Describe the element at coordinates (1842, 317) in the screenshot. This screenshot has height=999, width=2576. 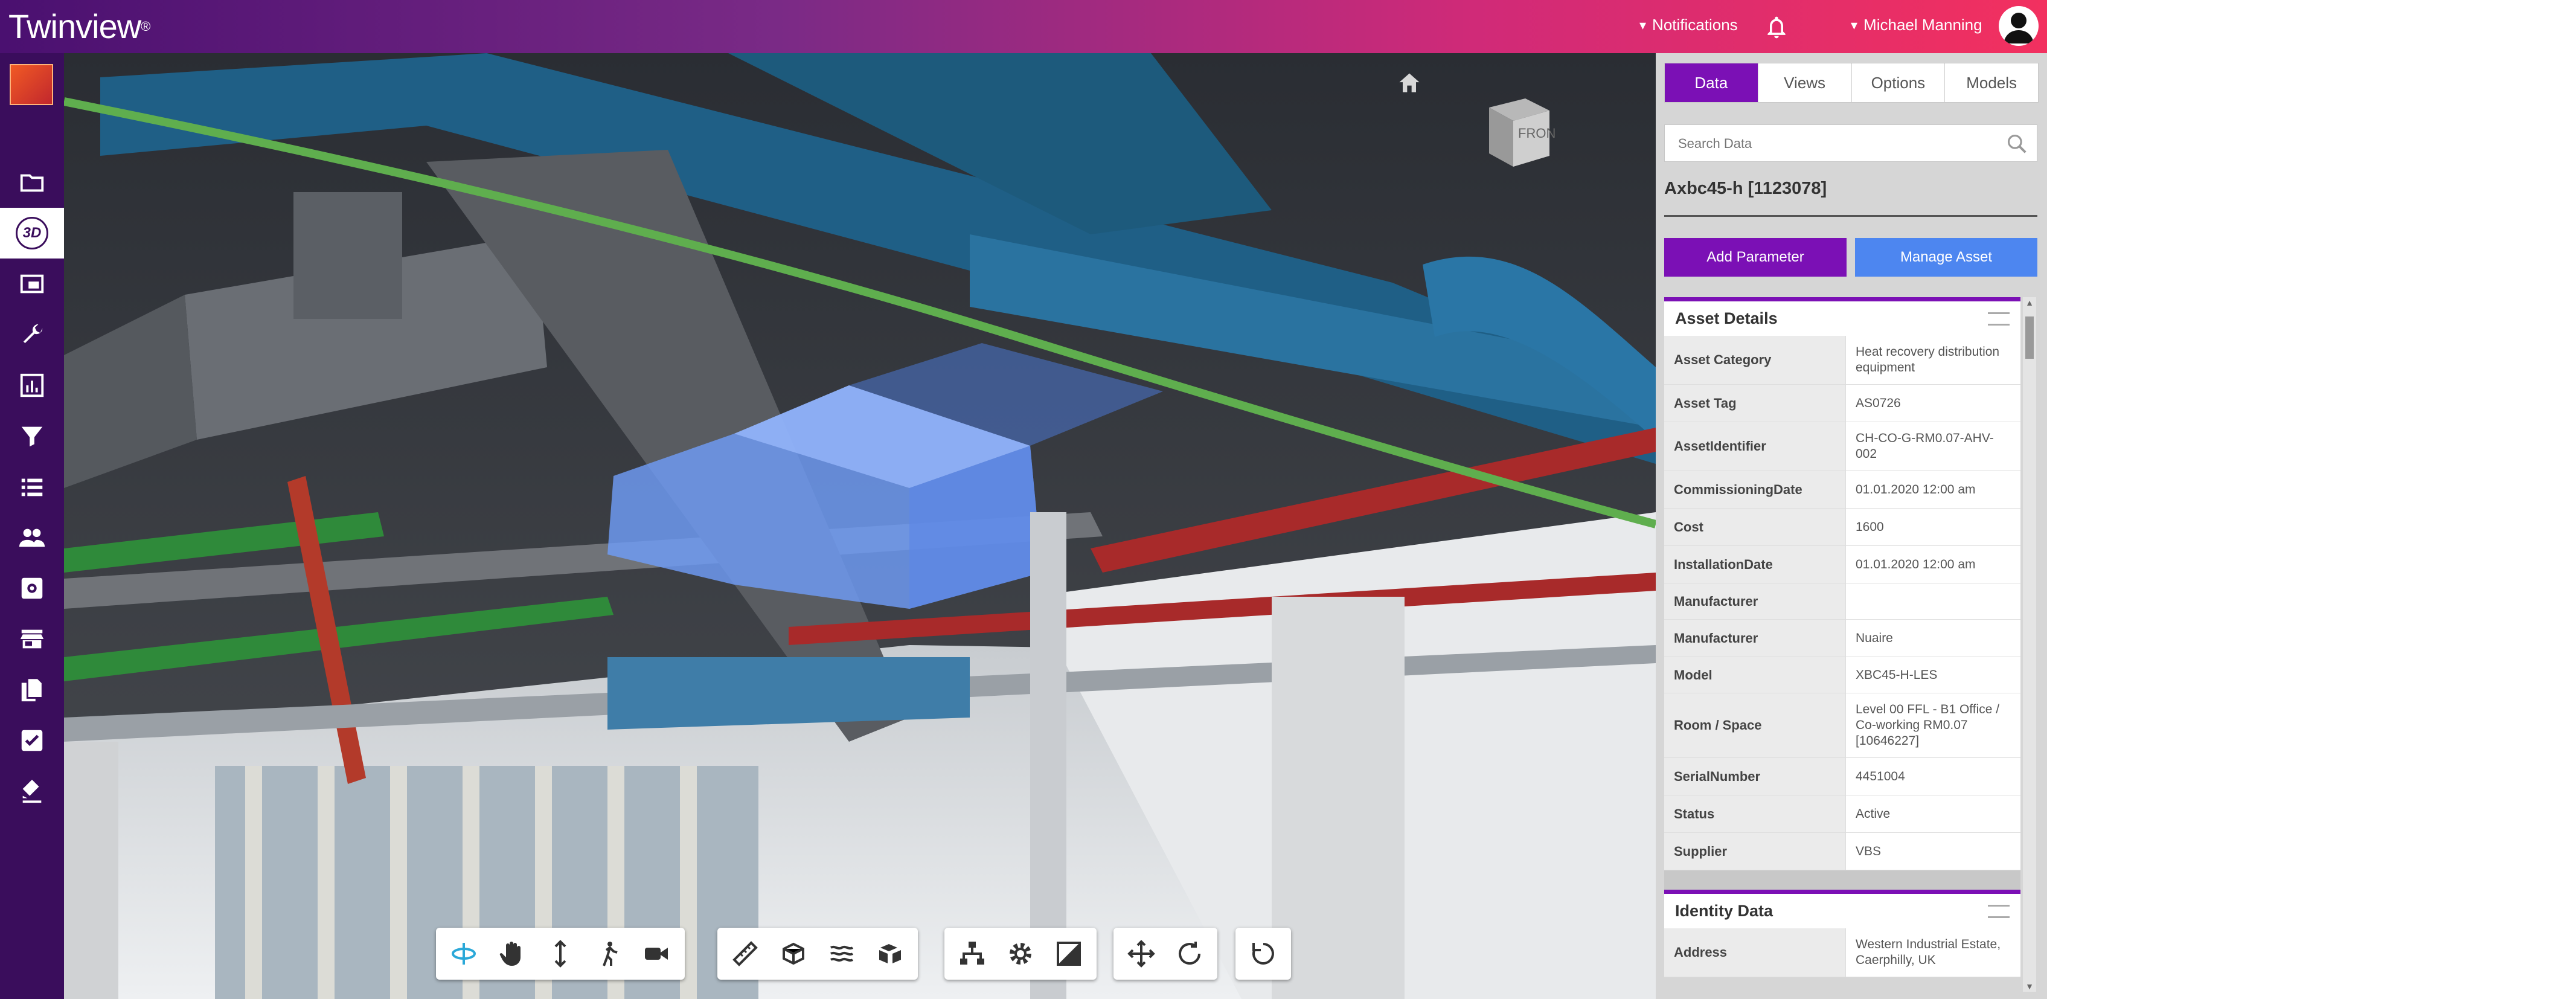
I see `asset-details-header: Asset Details` at that location.